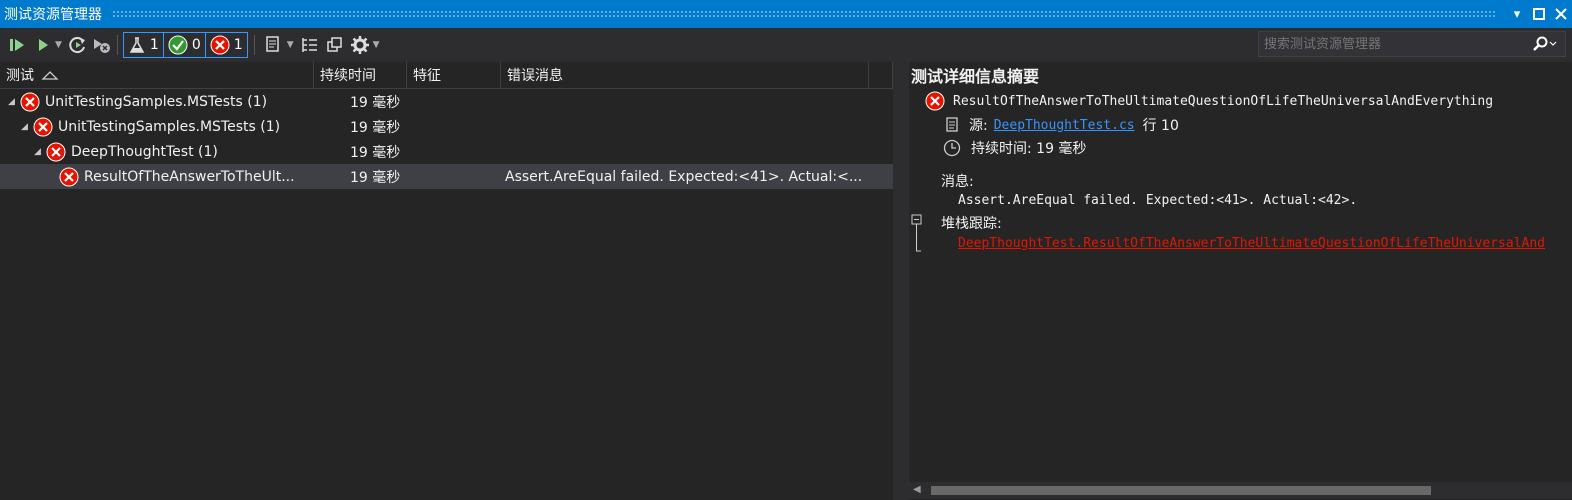 The height and width of the screenshot is (500, 1572). I want to click on detail-title: 测试详细信息摘要, so click(975, 76).